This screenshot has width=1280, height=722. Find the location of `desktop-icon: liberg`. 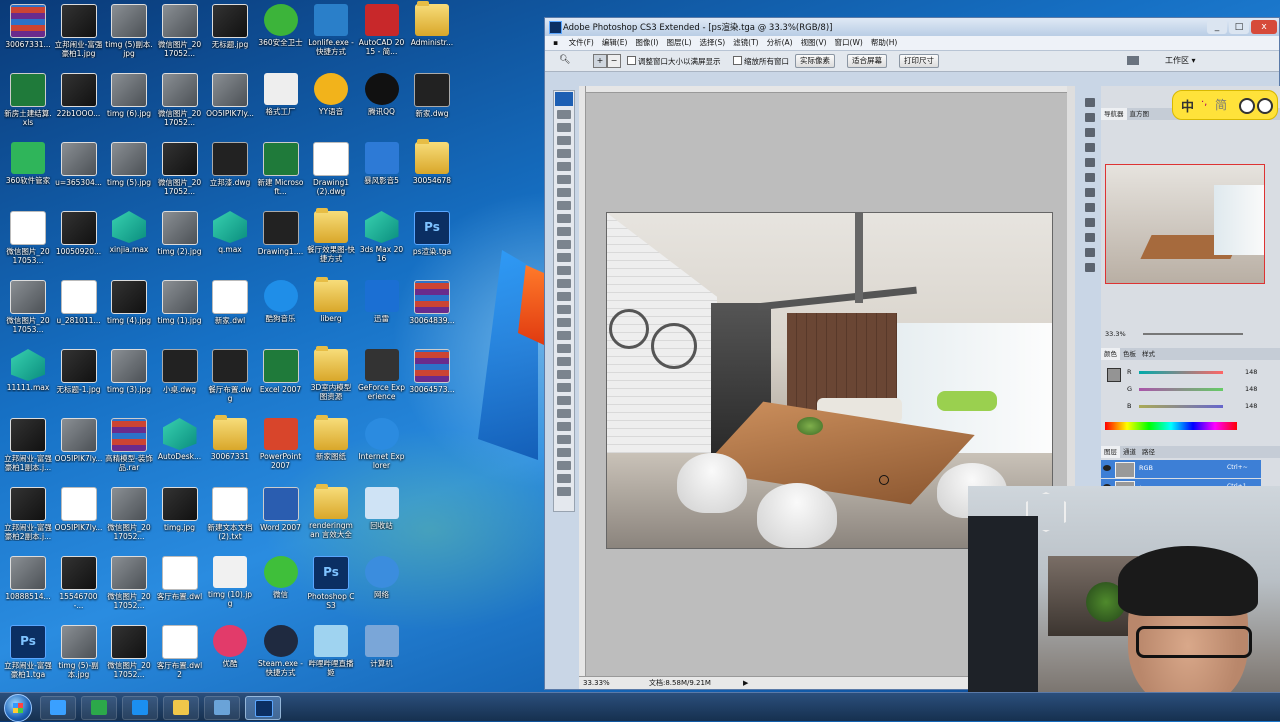

desktop-icon: liberg is located at coordinates (331, 311).